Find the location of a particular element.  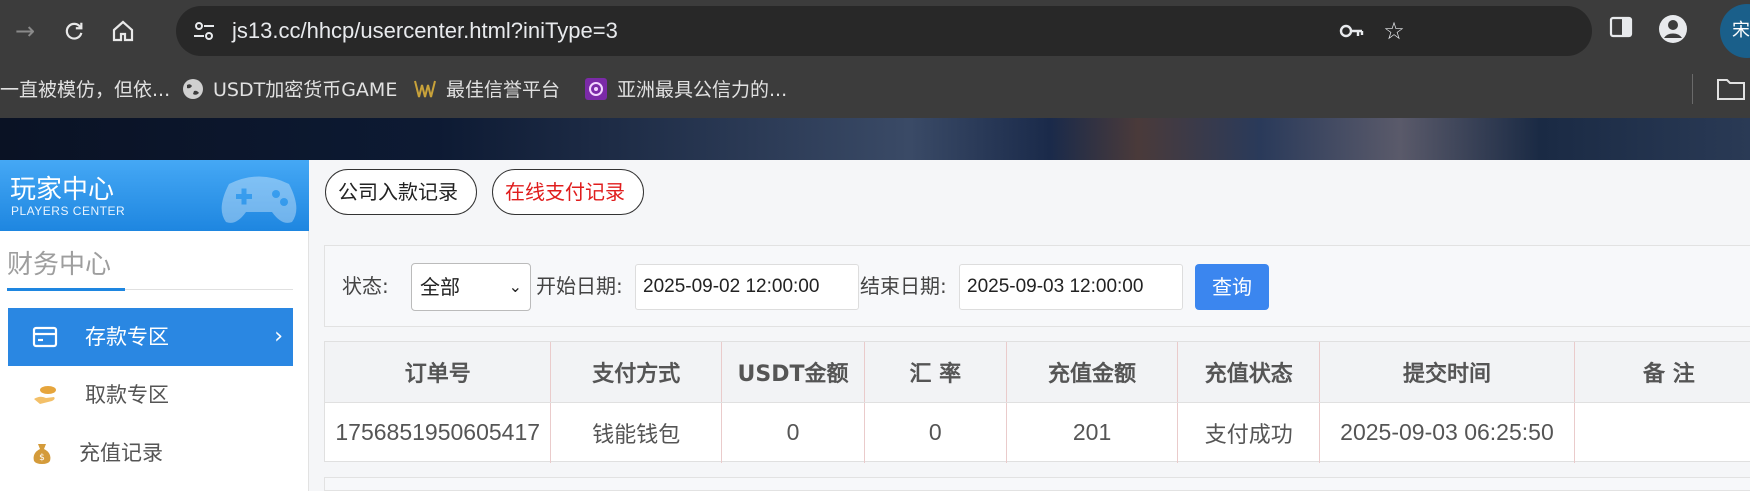

gamepad-icon is located at coordinates (259, 199).